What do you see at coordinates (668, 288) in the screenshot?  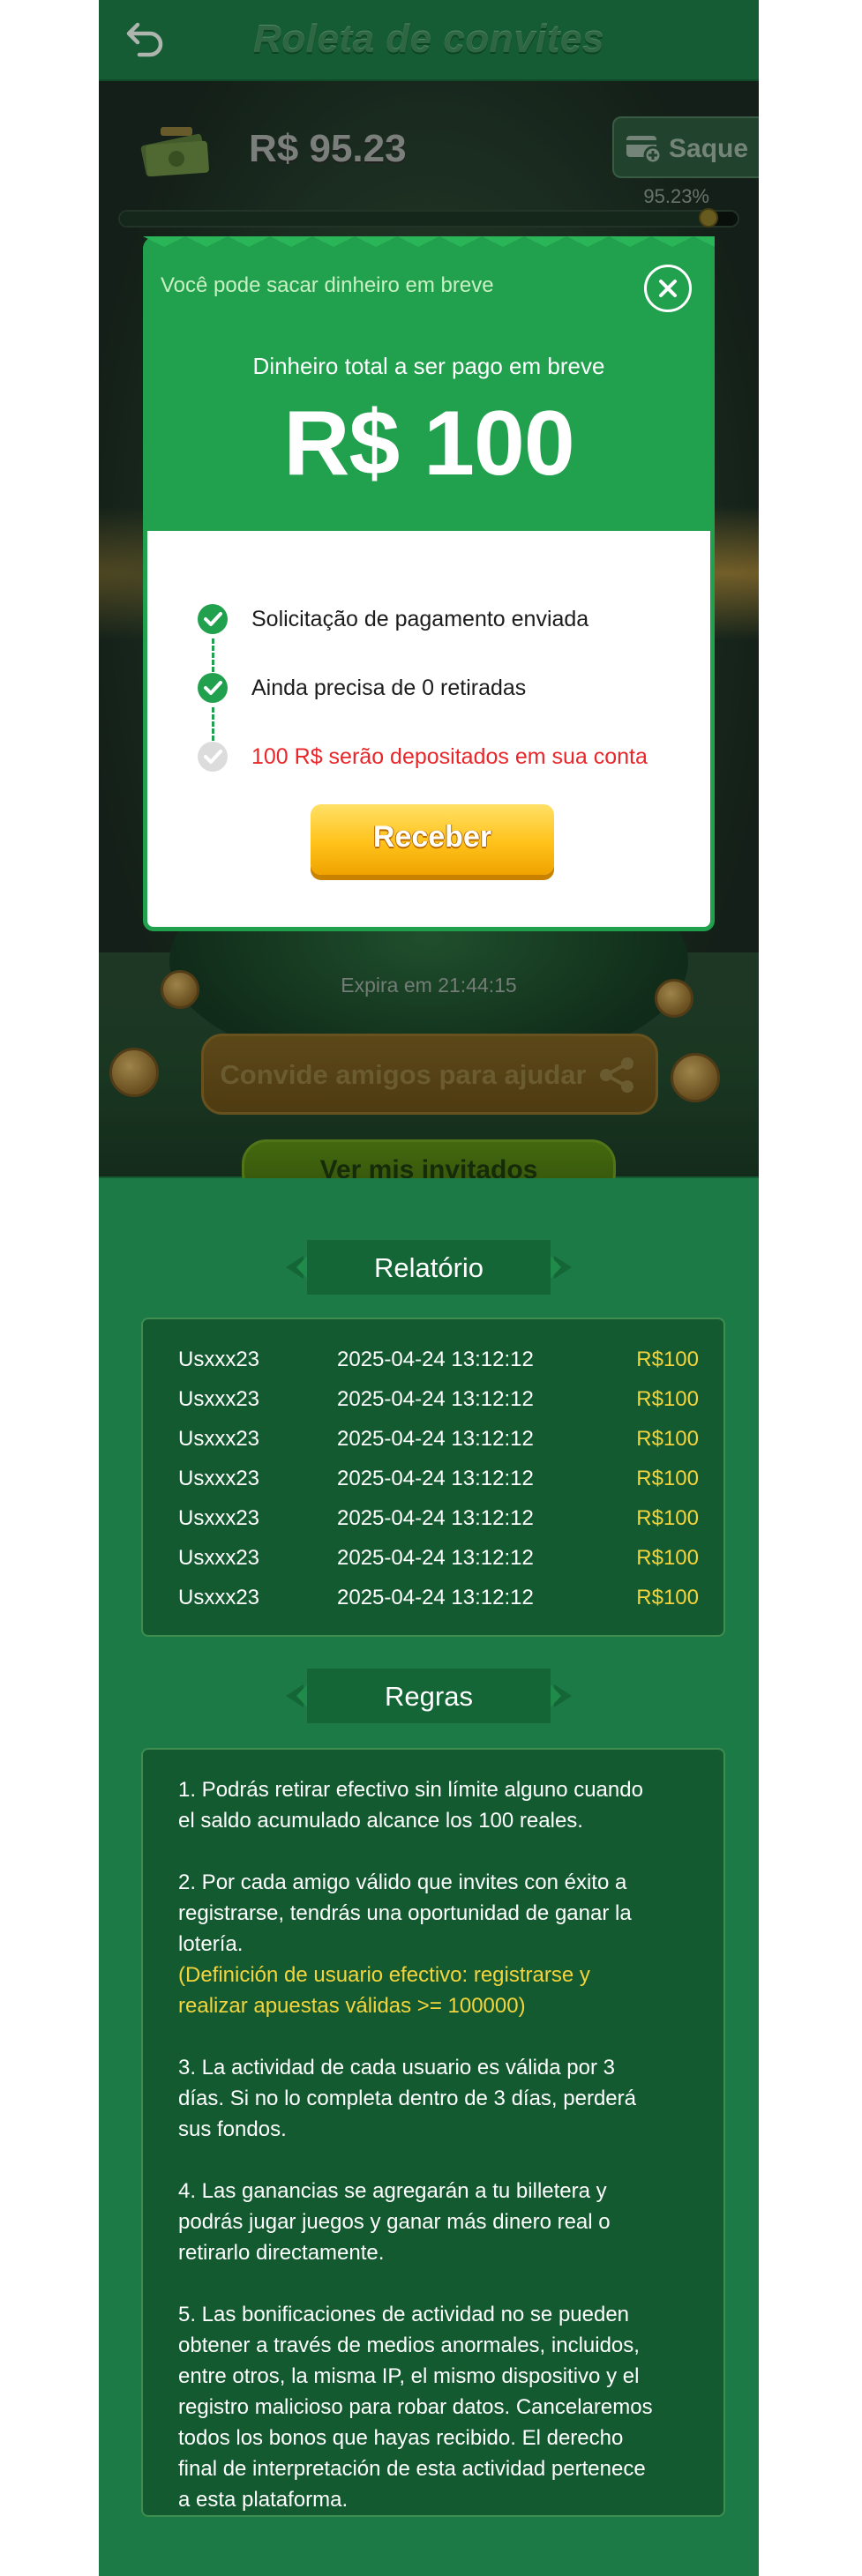 I see `close-icon` at bounding box center [668, 288].